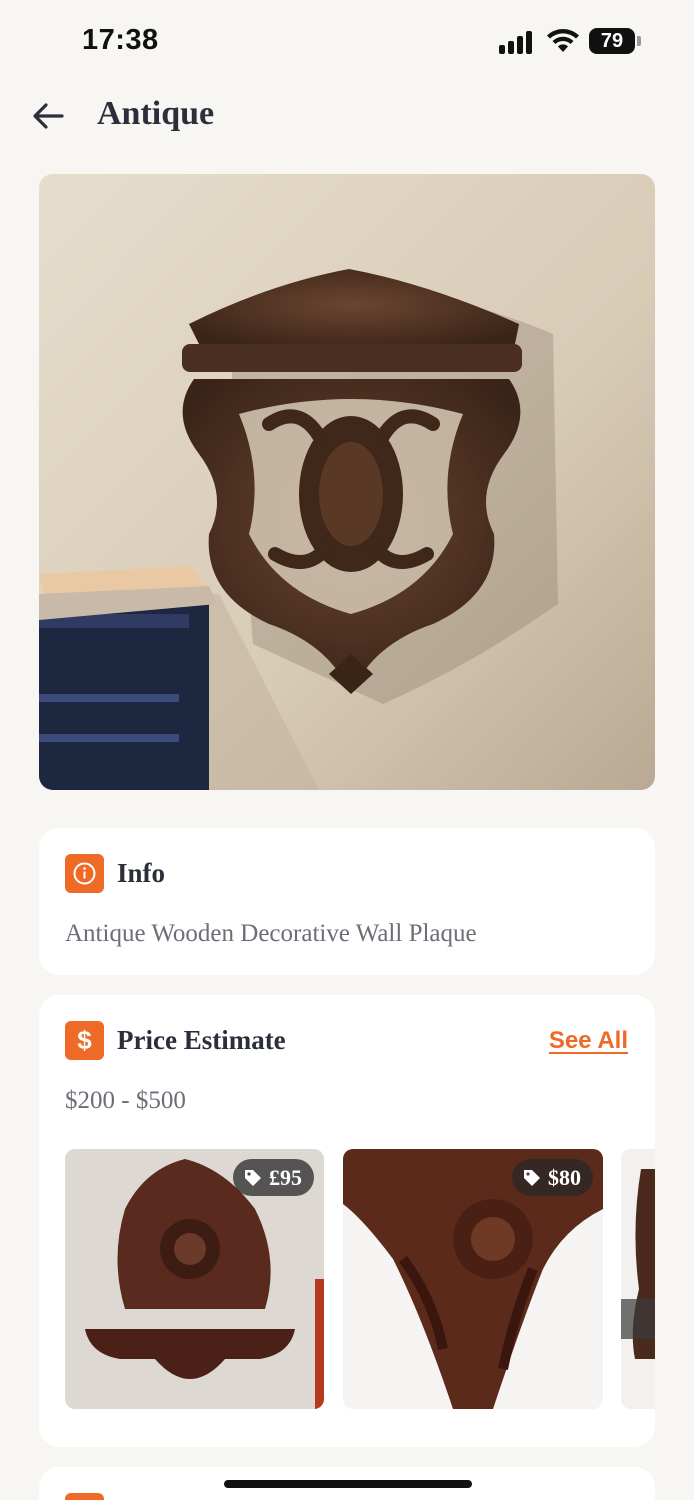 This screenshot has width=694, height=1500. I want to click on info-icon, so click(84, 873).